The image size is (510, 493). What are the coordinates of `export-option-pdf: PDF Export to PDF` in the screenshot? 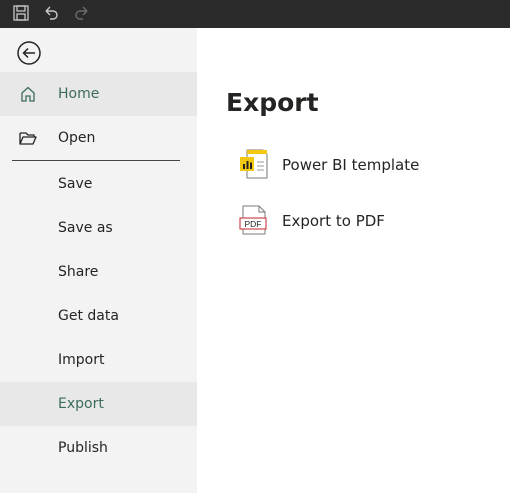 It's located at (358, 221).